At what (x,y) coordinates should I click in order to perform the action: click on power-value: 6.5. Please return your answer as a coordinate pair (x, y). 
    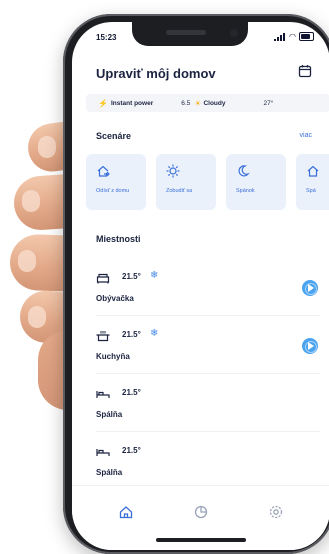
    Looking at the image, I should click on (186, 103).